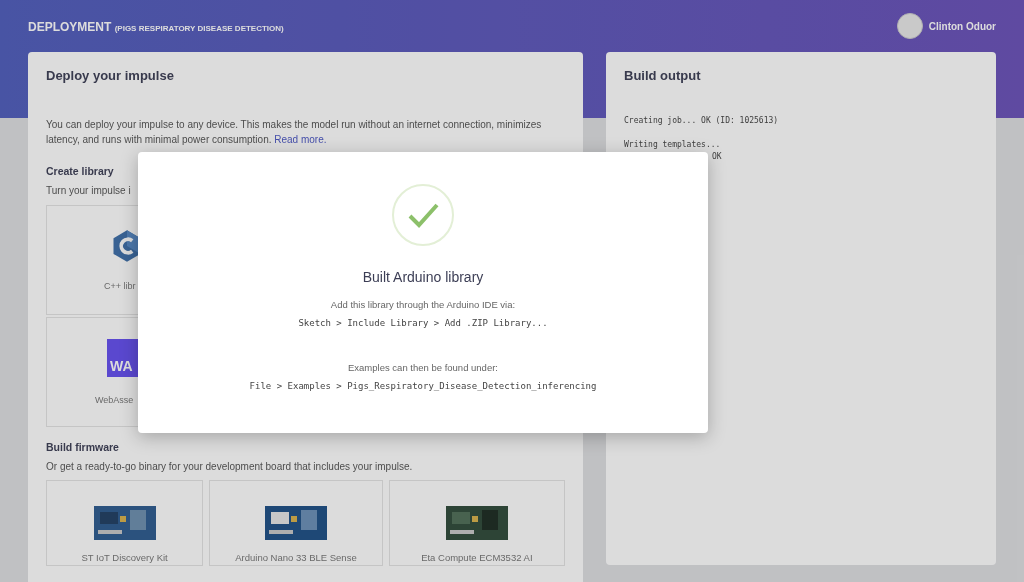 The height and width of the screenshot is (582, 1024). Describe the element at coordinates (89, 190) in the screenshot. I see `section-subtitle: Turn your impulse i` at that location.